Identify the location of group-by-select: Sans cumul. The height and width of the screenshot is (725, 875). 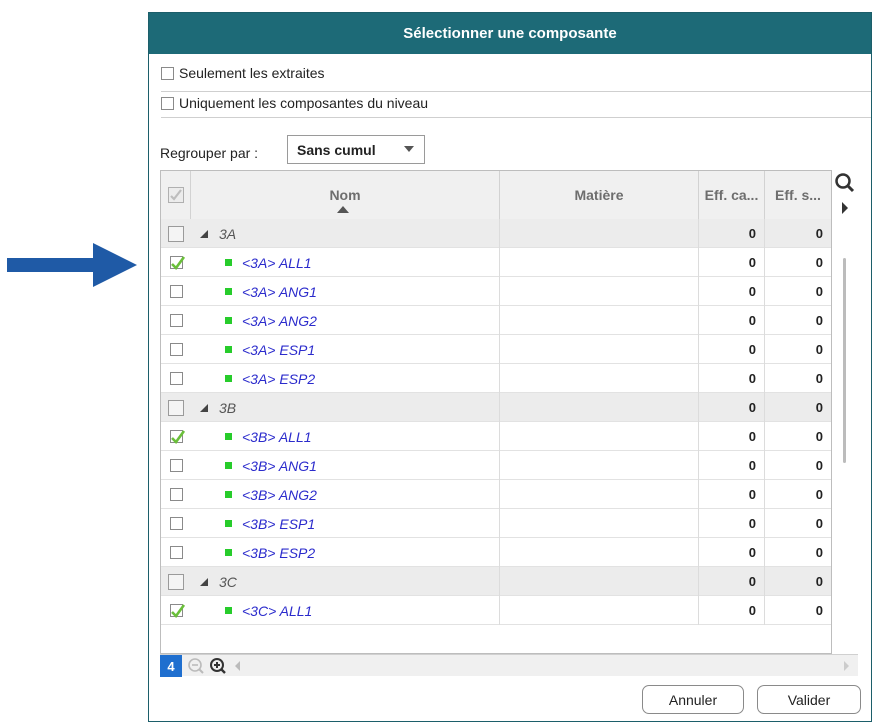
(356, 149).